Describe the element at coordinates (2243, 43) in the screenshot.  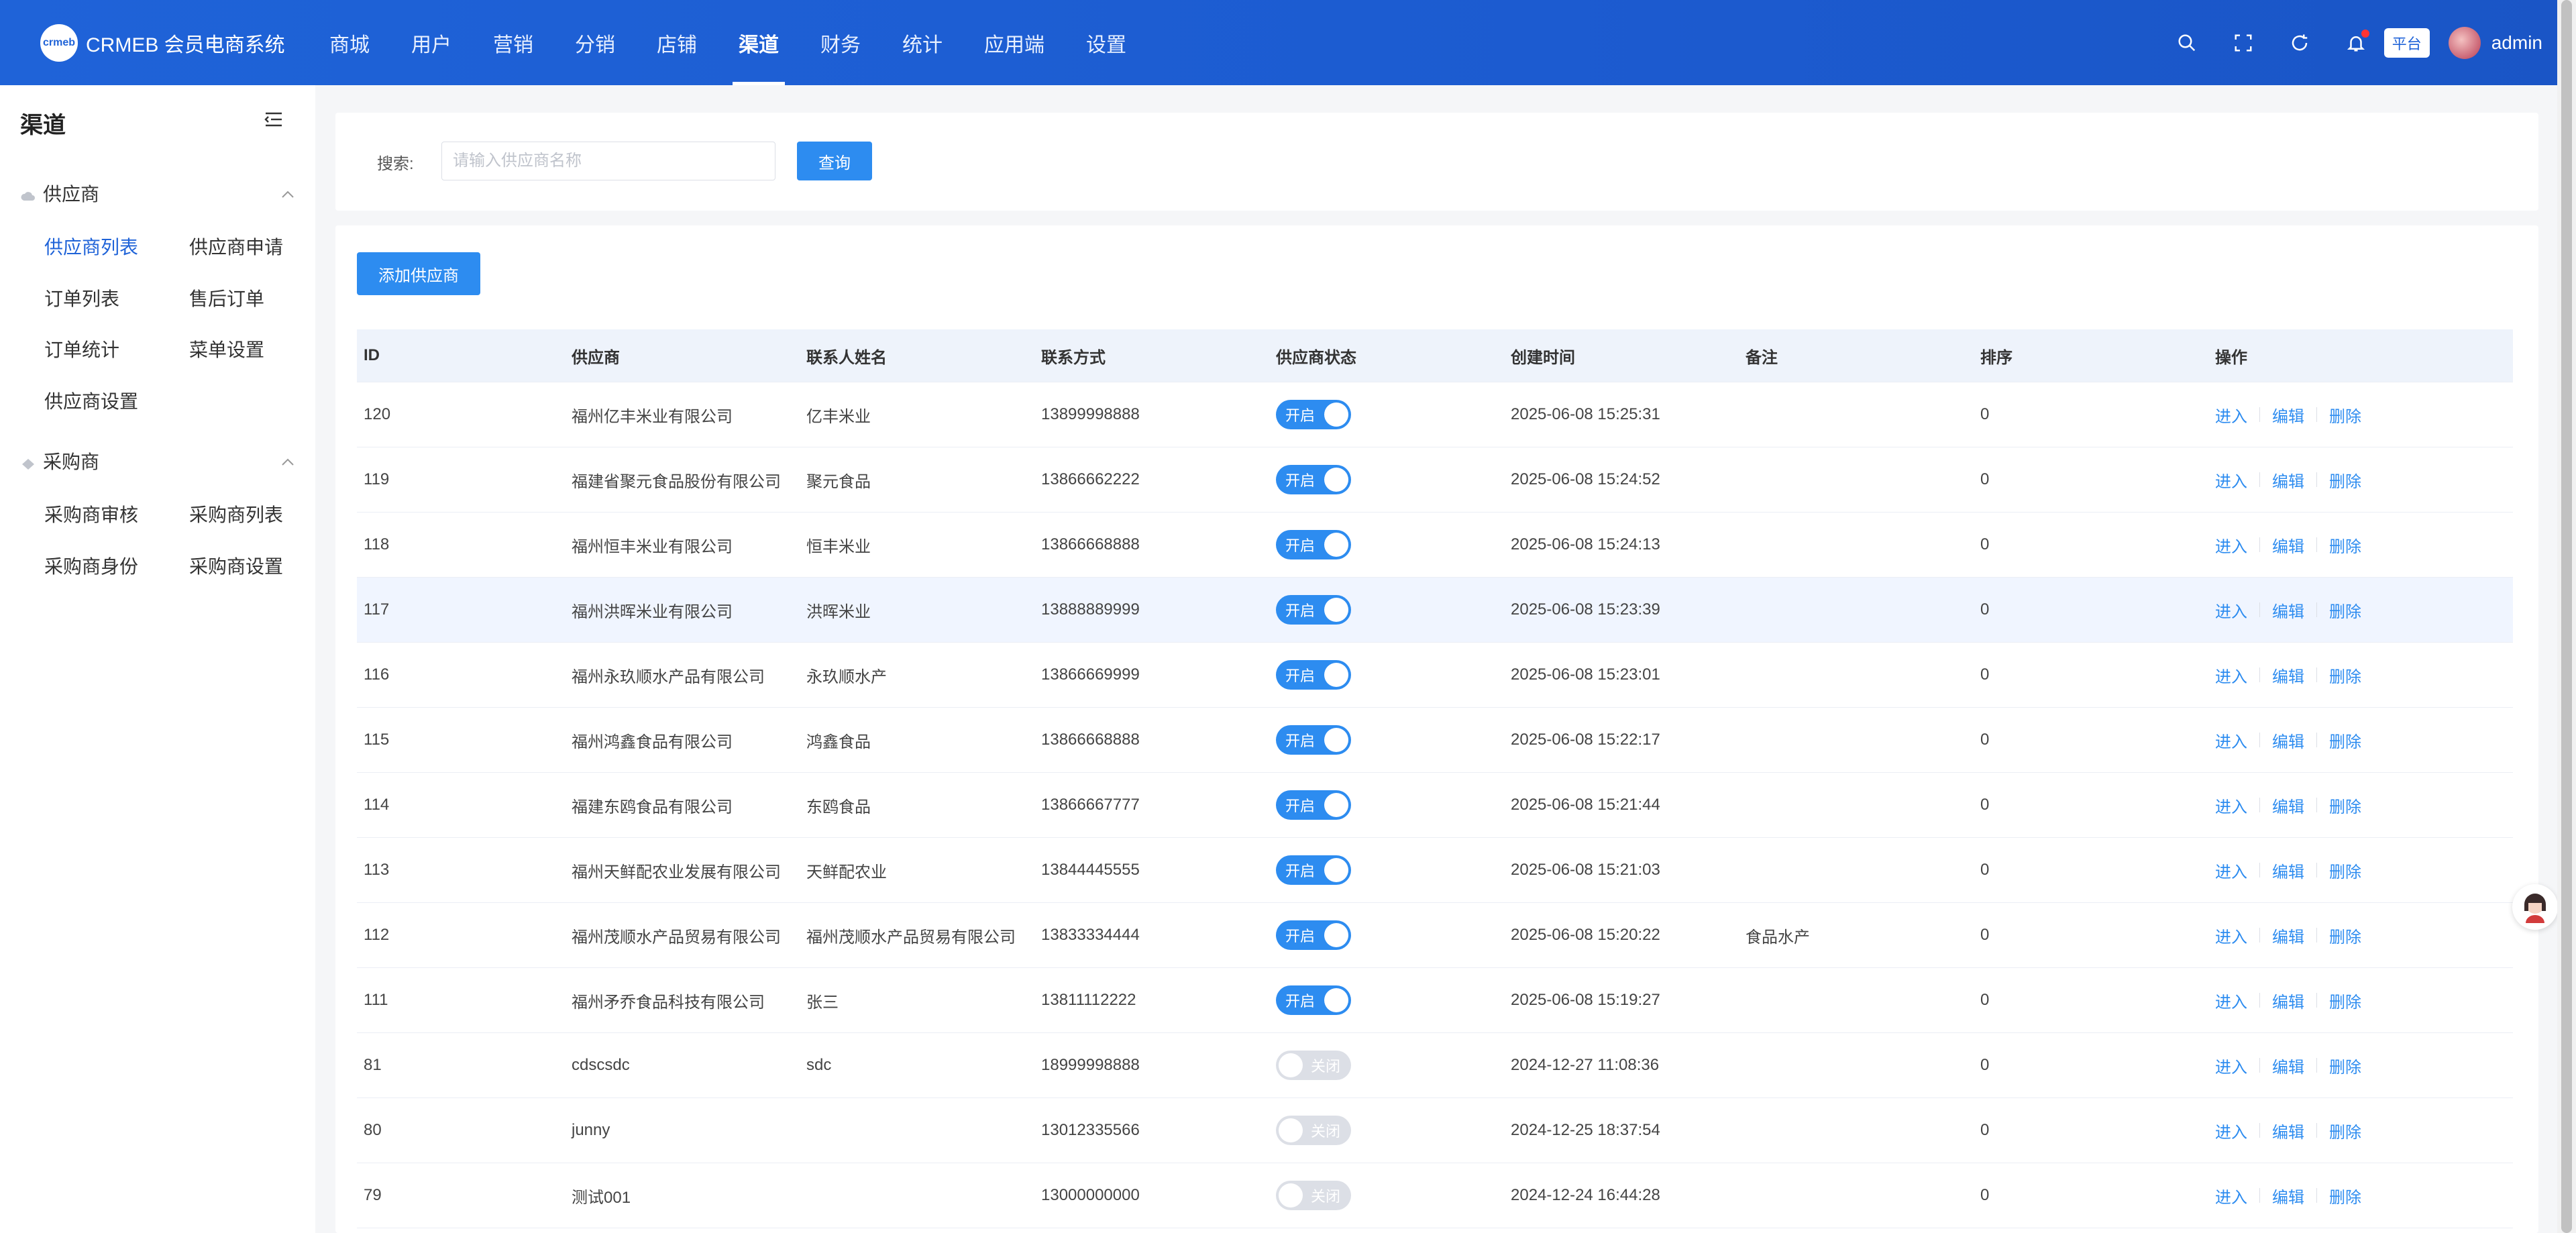
I see `fullscreen-icon` at that location.